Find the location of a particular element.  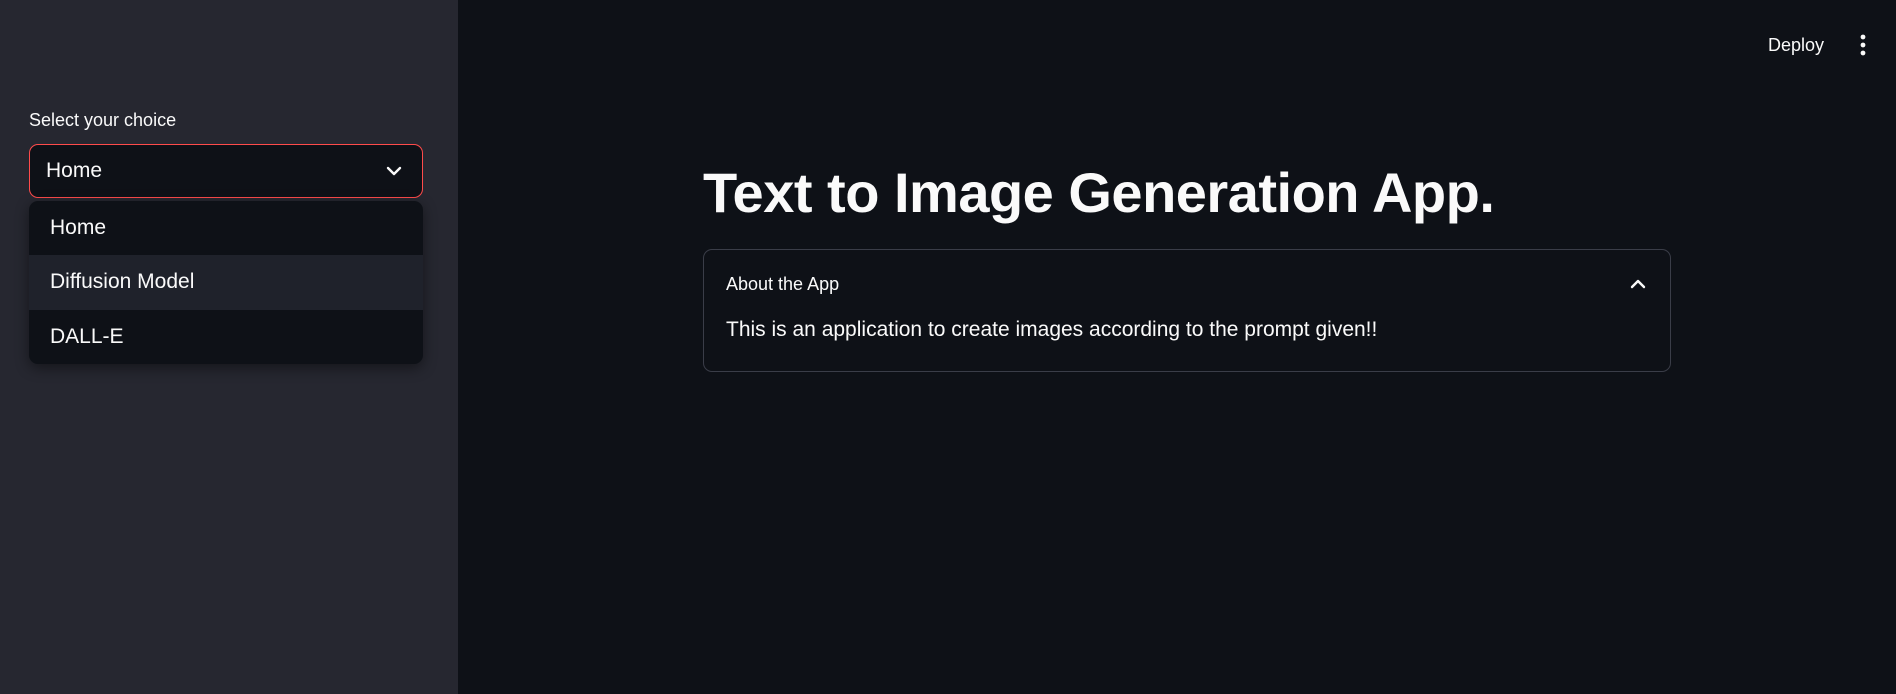

option-diffusion-model: Diffusion Model is located at coordinates (226, 282).